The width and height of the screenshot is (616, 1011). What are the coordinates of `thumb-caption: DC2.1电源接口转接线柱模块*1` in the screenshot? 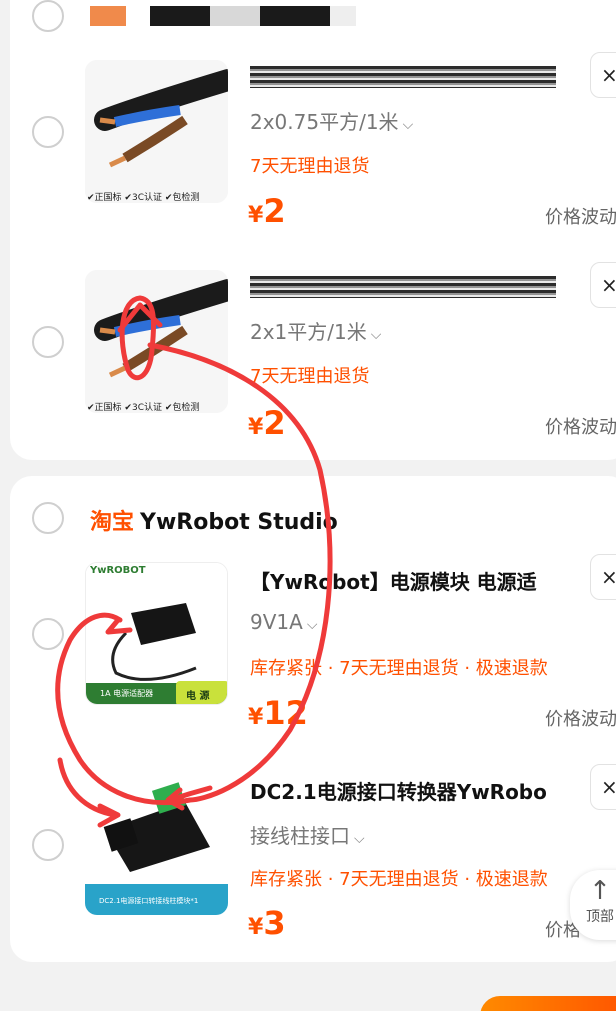 It's located at (149, 901).